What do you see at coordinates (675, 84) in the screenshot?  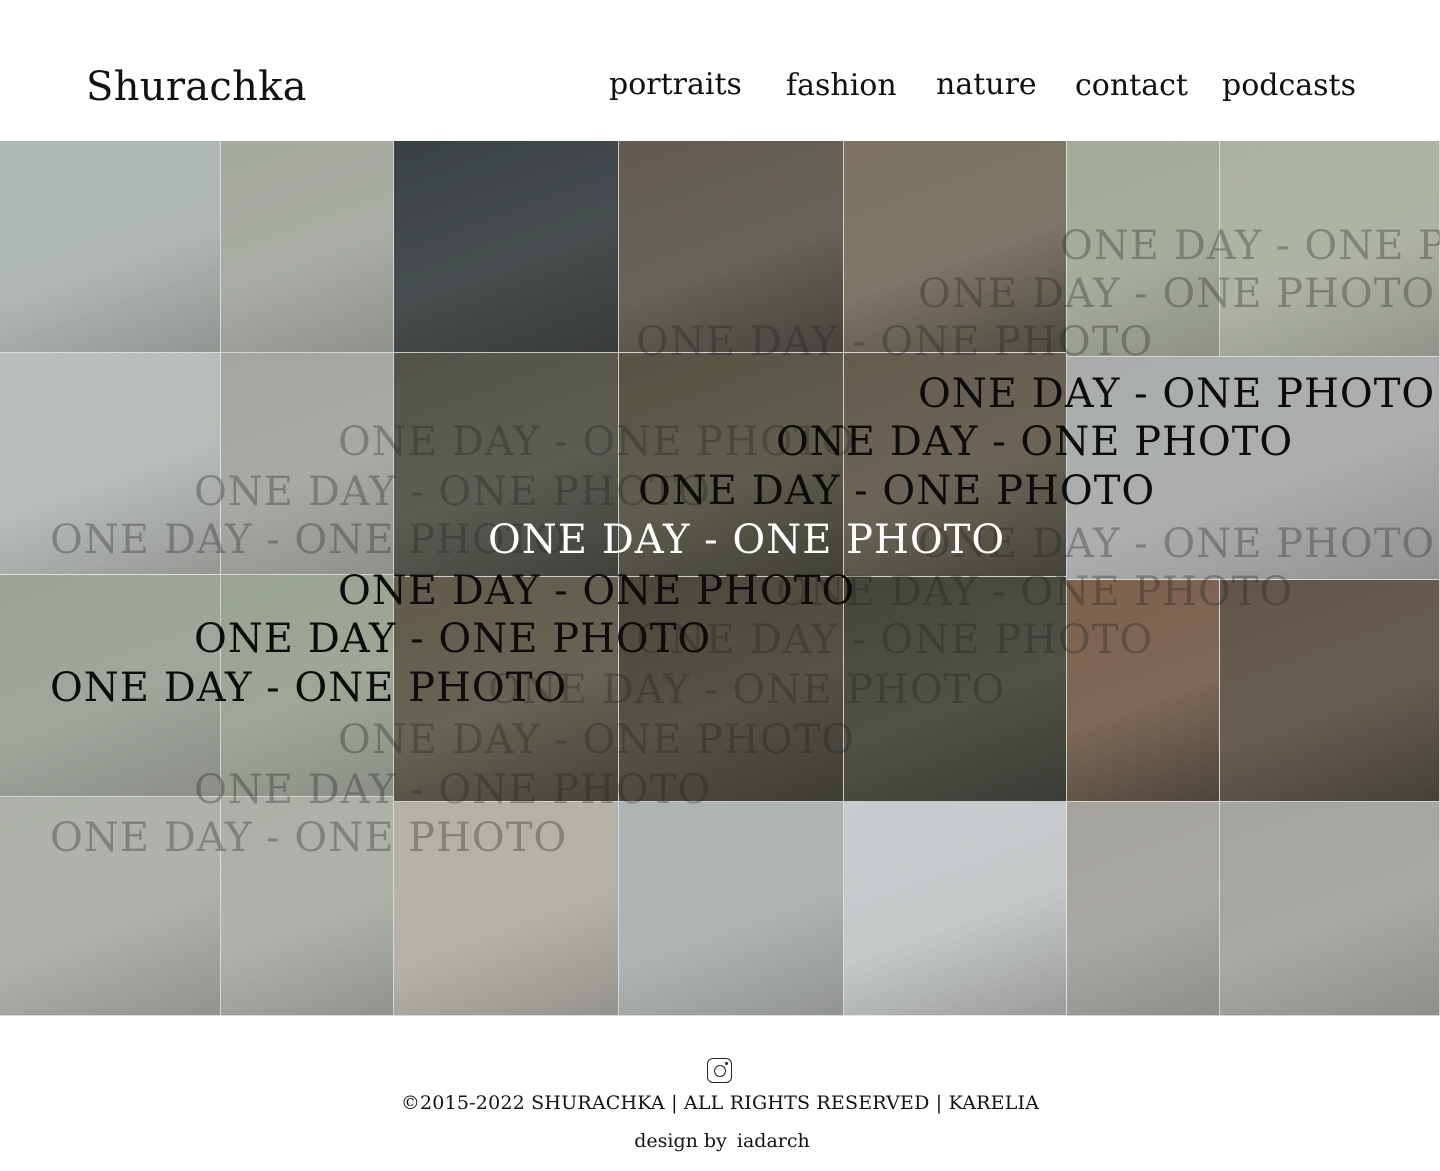 I see `nav-portraits: portraits` at bounding box center [675, 84].